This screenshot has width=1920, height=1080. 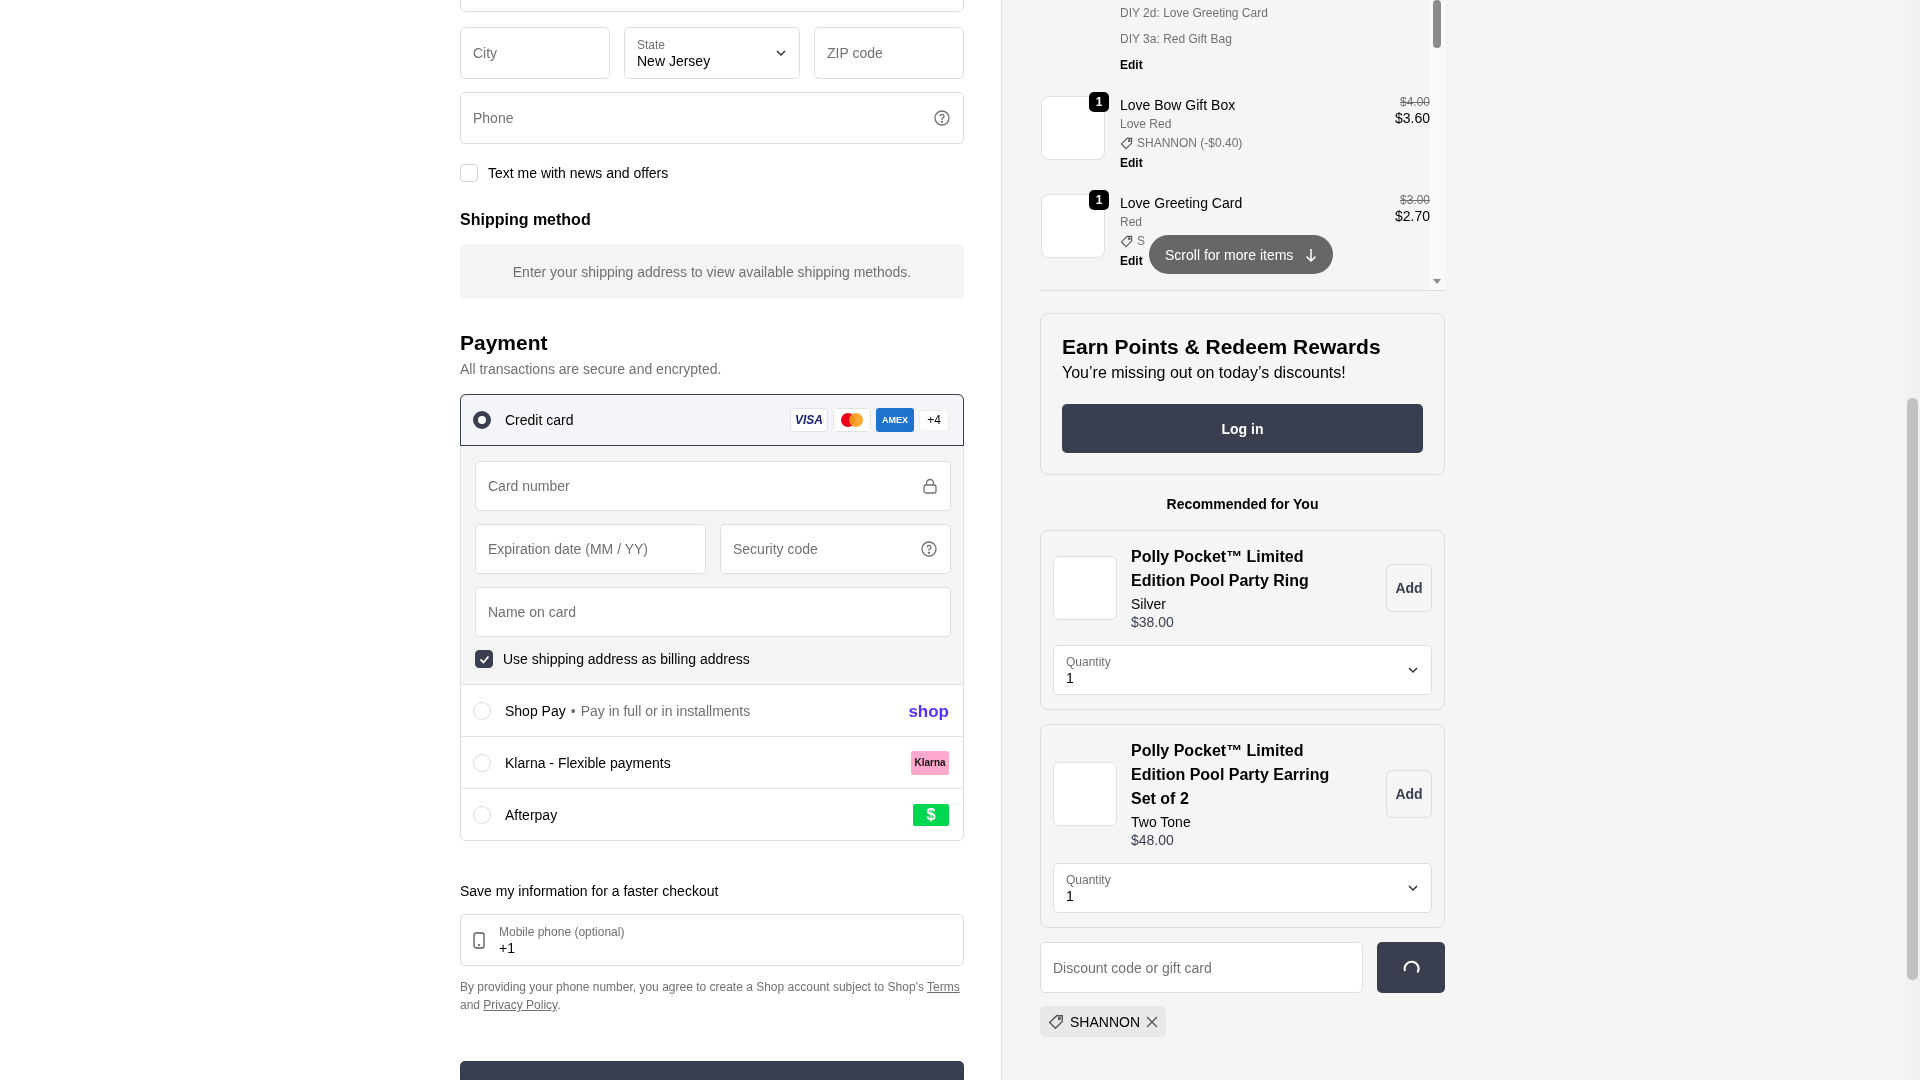 What do you see at coordinates (1152, 1021) in the screenshot?
I see `close-icon` at bounding box center [1152, 1021].